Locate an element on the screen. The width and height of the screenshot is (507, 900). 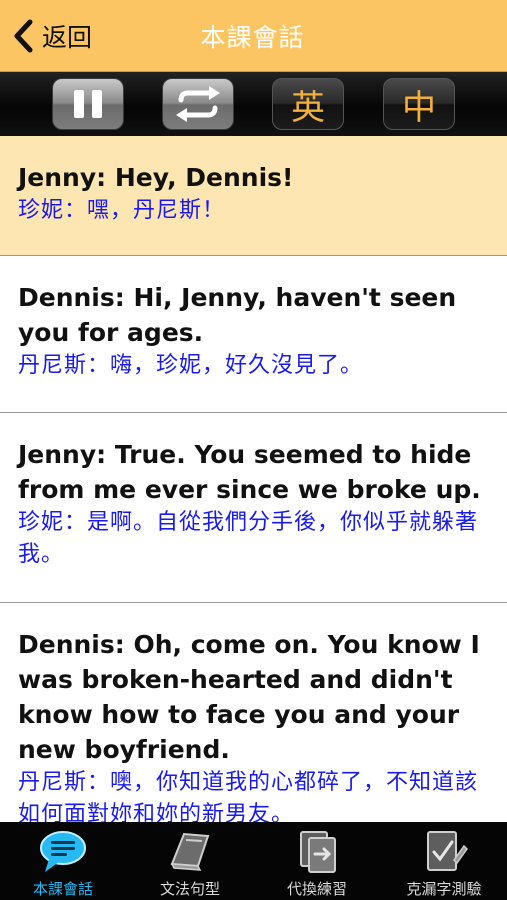
tab-lesson-dialogue: 本課會話 is located at coordinates (63, 861).